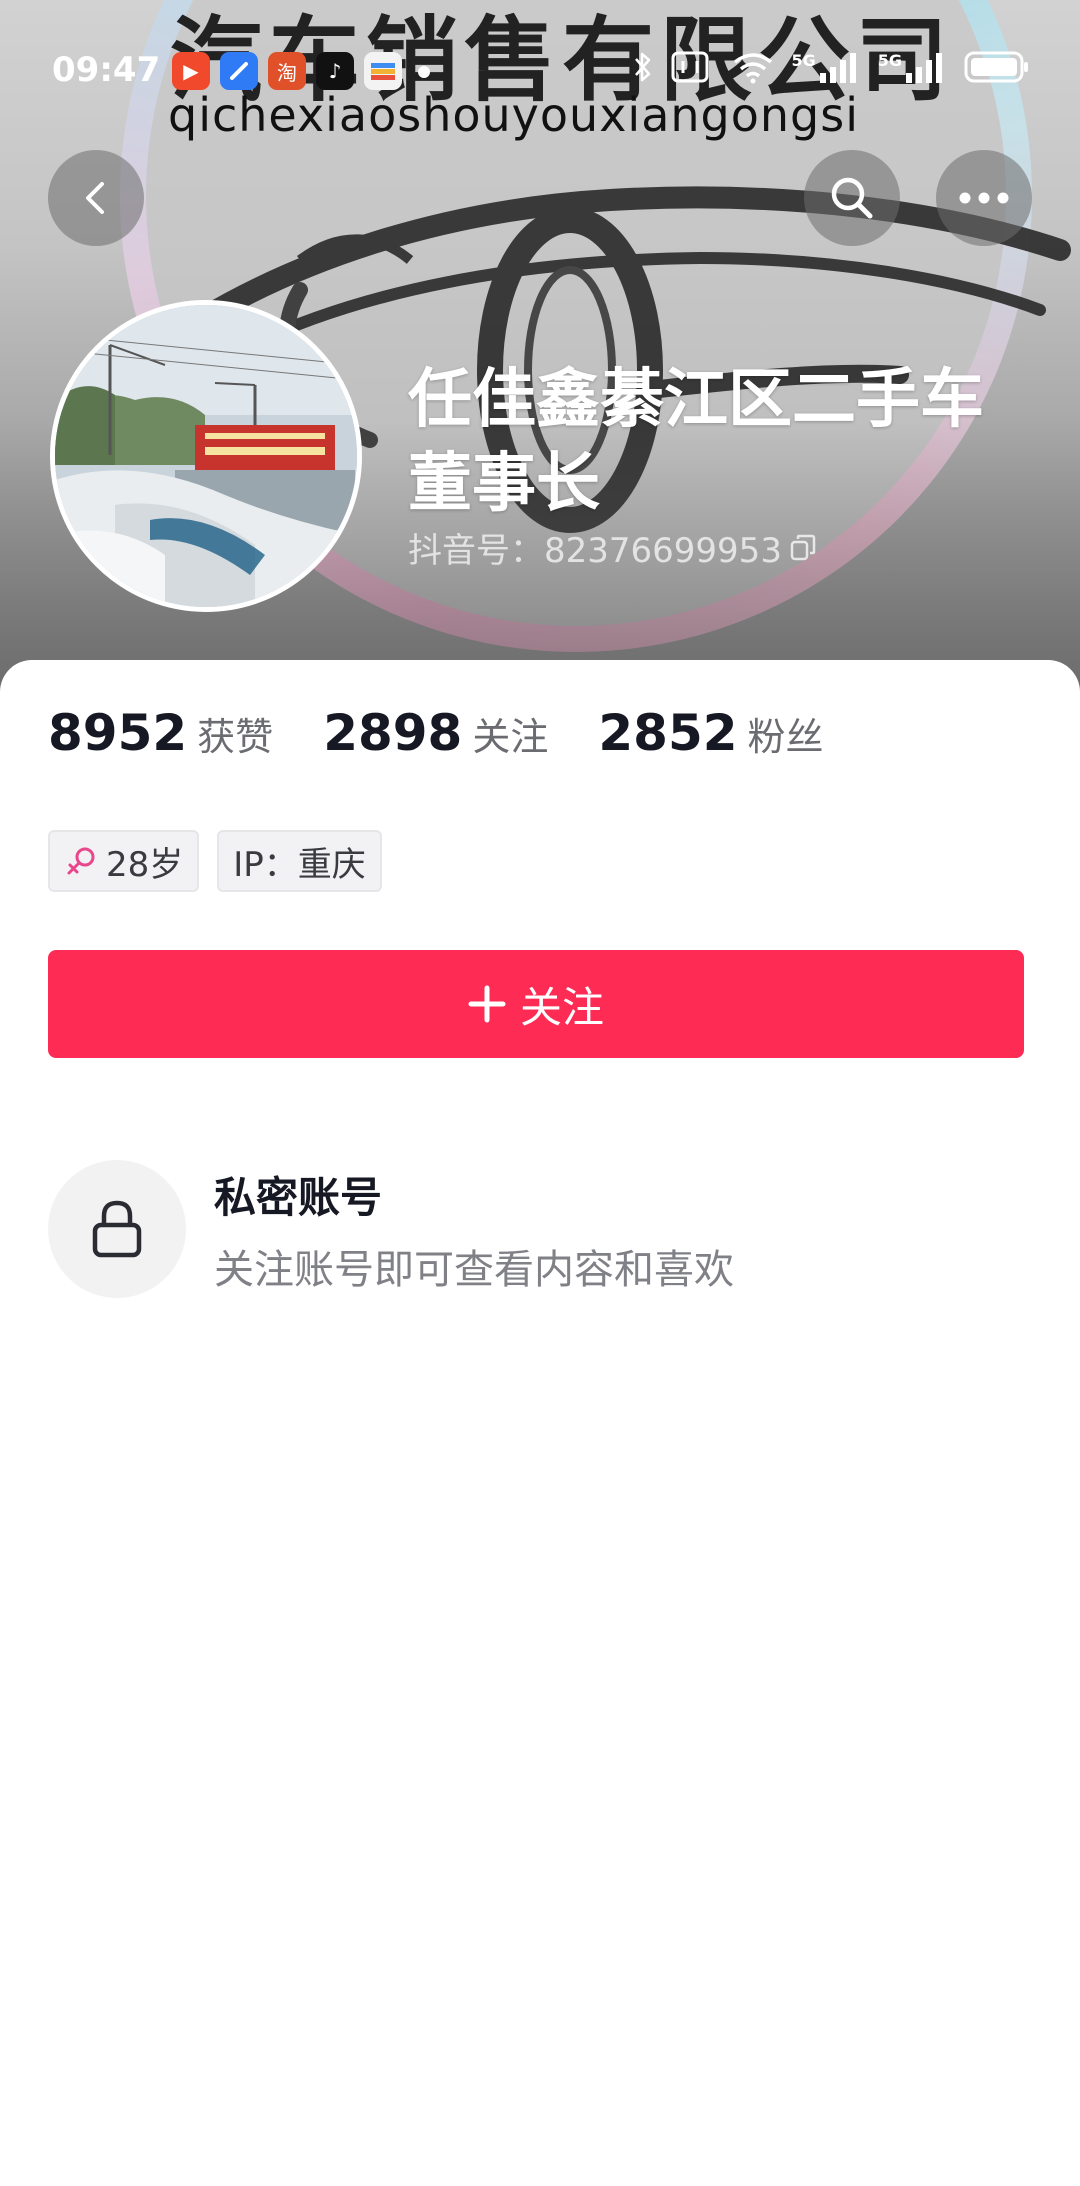 The width and height of the screenshot is (1080, 2186). Describe the element at coordinates (595, 551) in the screenshot. I see `douyin-id-text: 抖音号：82376699953` at that location.